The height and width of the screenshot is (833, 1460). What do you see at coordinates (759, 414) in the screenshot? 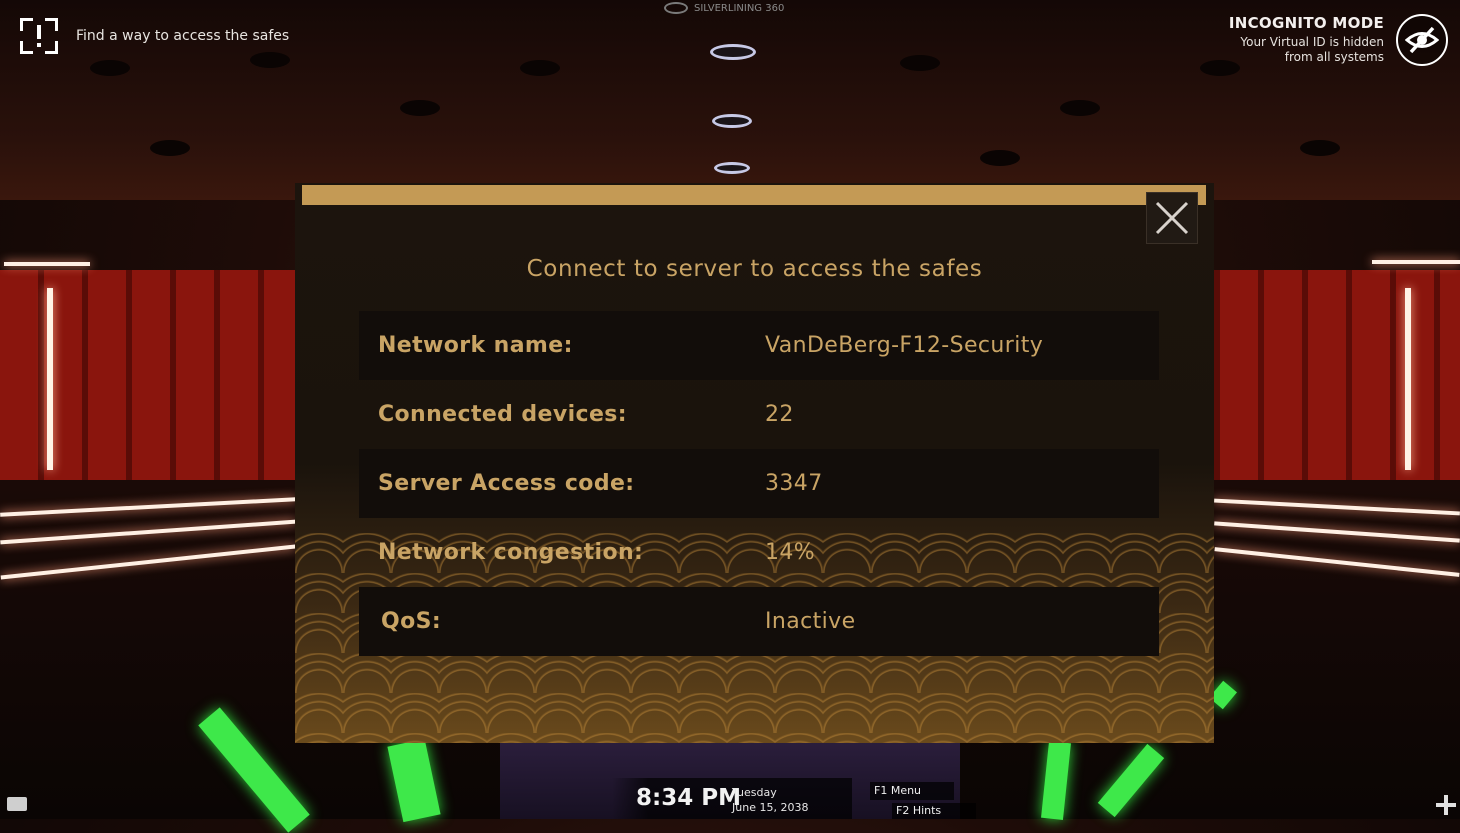
I see `table-row: Connected devices: 22` at bounding box center [759, 414].